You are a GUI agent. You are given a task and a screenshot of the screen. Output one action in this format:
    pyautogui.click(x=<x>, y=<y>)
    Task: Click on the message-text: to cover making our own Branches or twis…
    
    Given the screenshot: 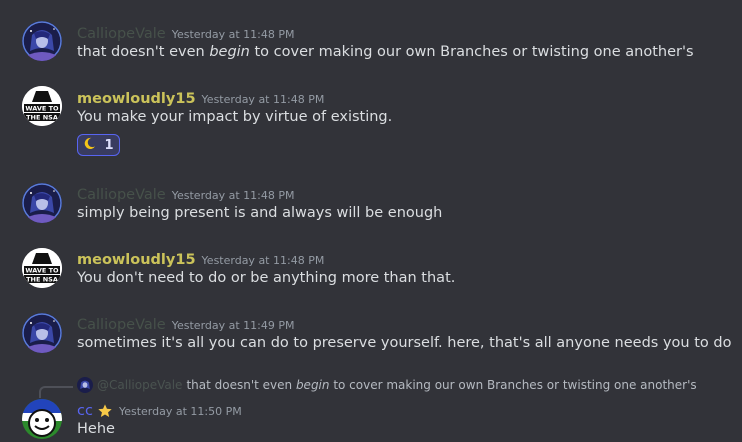 What is the action you would take?
    pyautogui.click(x=471, y=52)
    